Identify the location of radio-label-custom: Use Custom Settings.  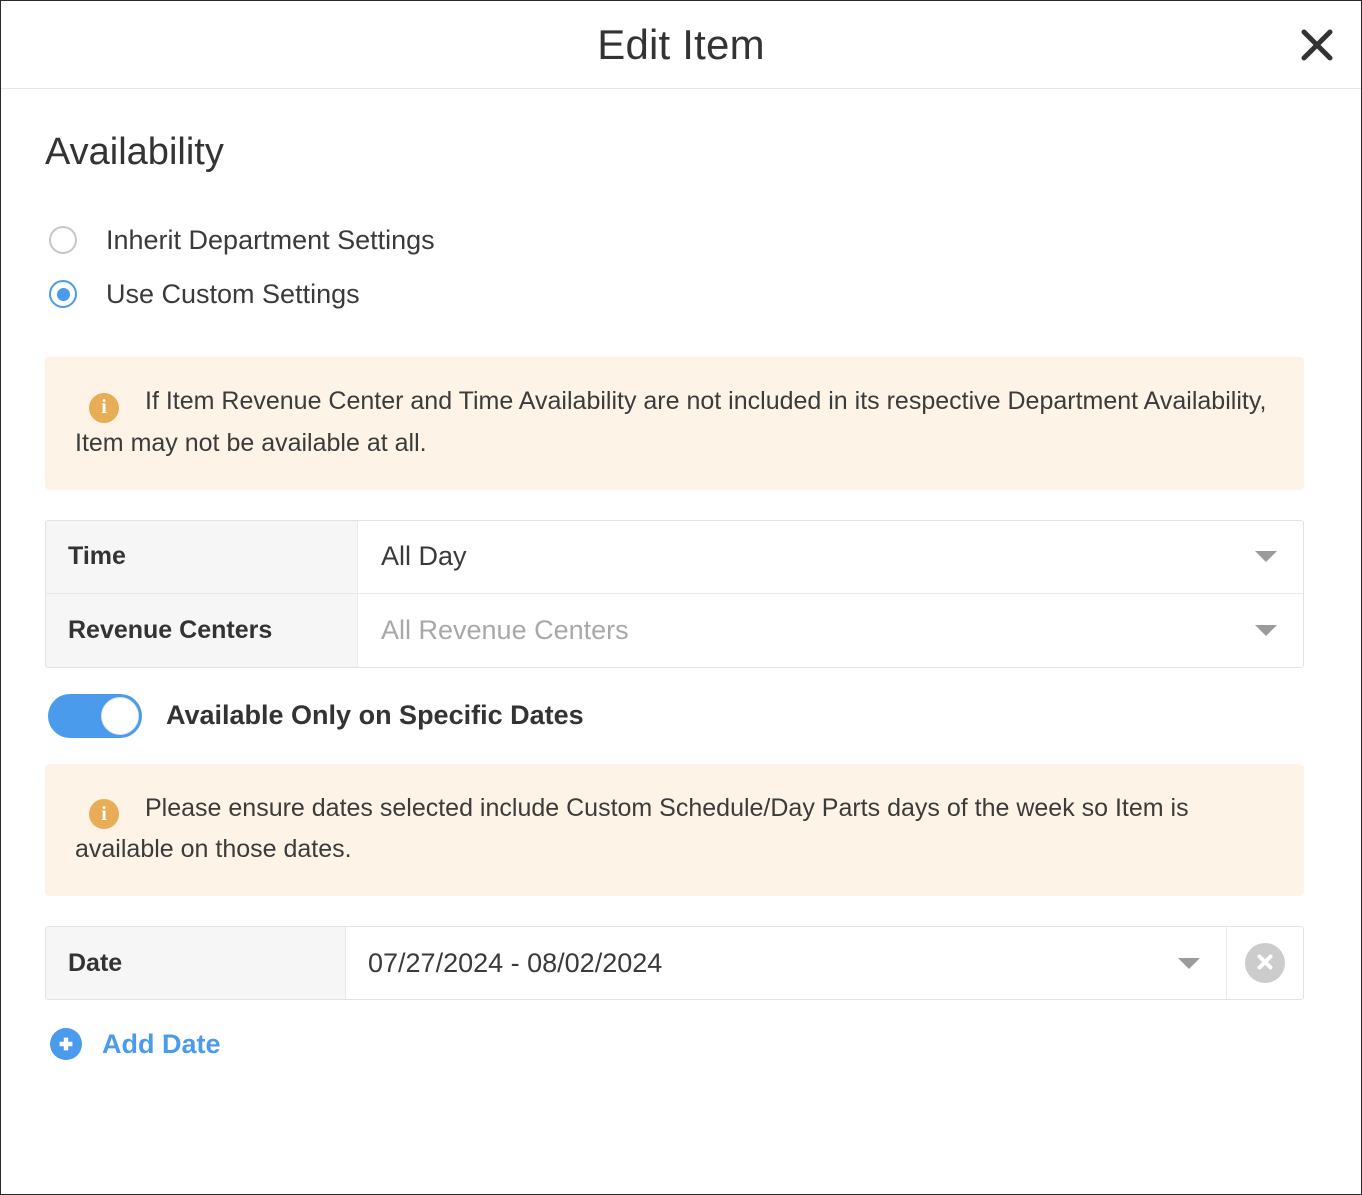
(233, 293).